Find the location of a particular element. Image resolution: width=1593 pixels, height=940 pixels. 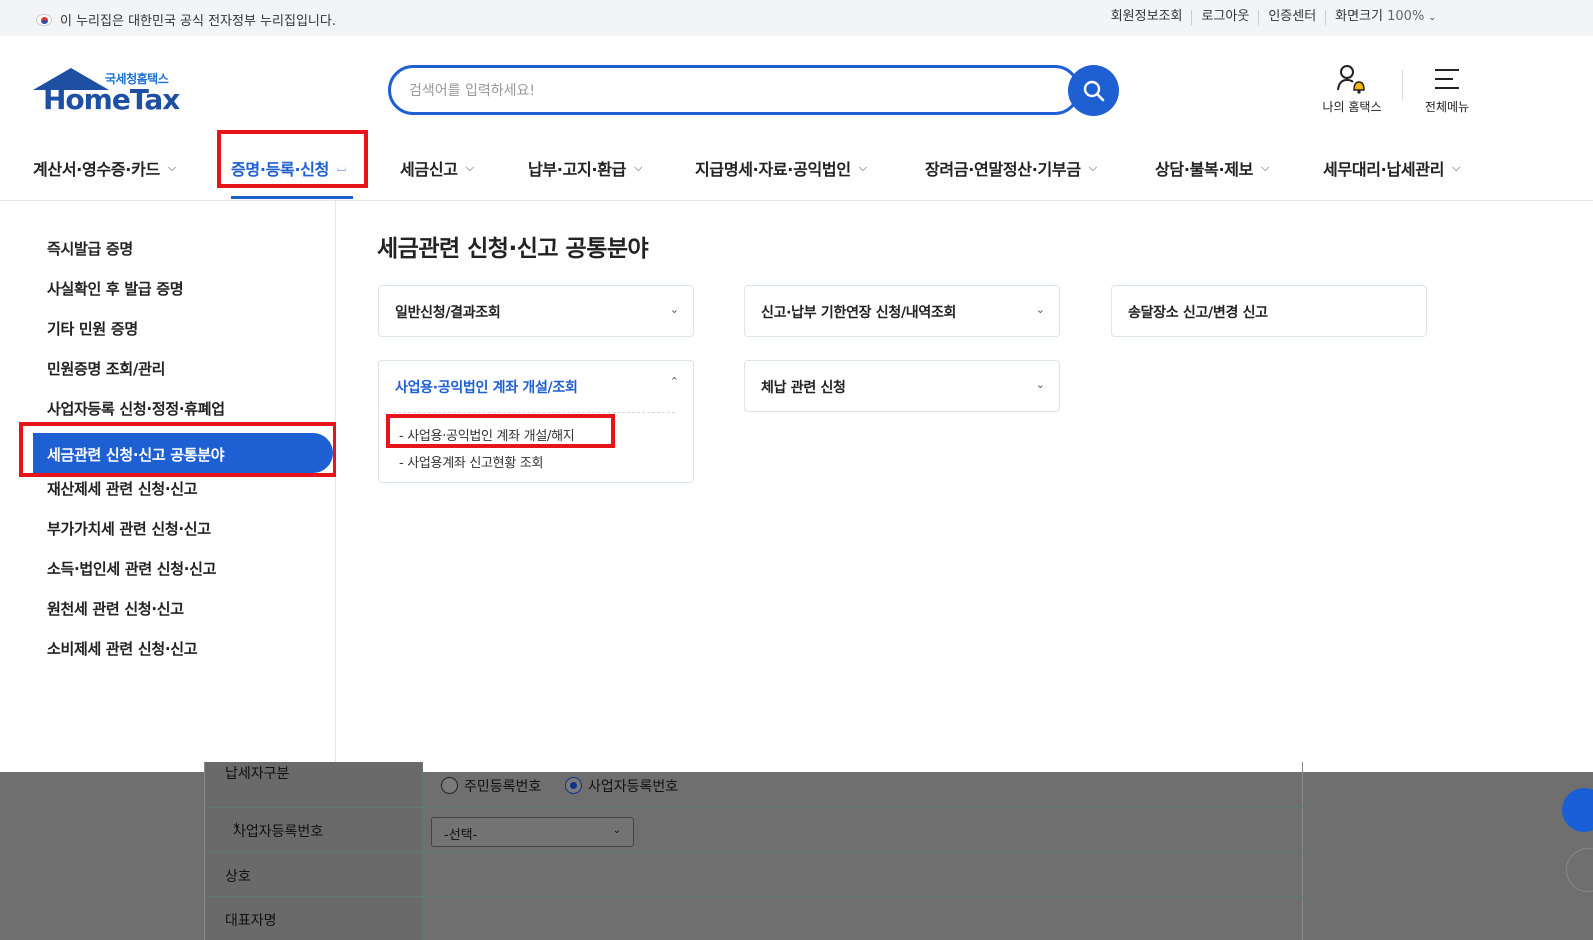

zoom-value: 100% is located at coordinates (1406, 16).